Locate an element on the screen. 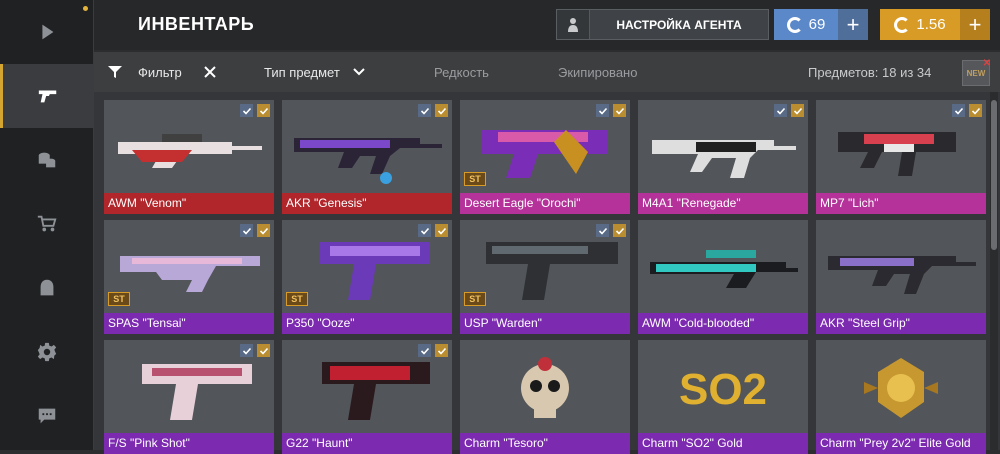  sidebar-item-inventory is located at coordinates (46, 96).